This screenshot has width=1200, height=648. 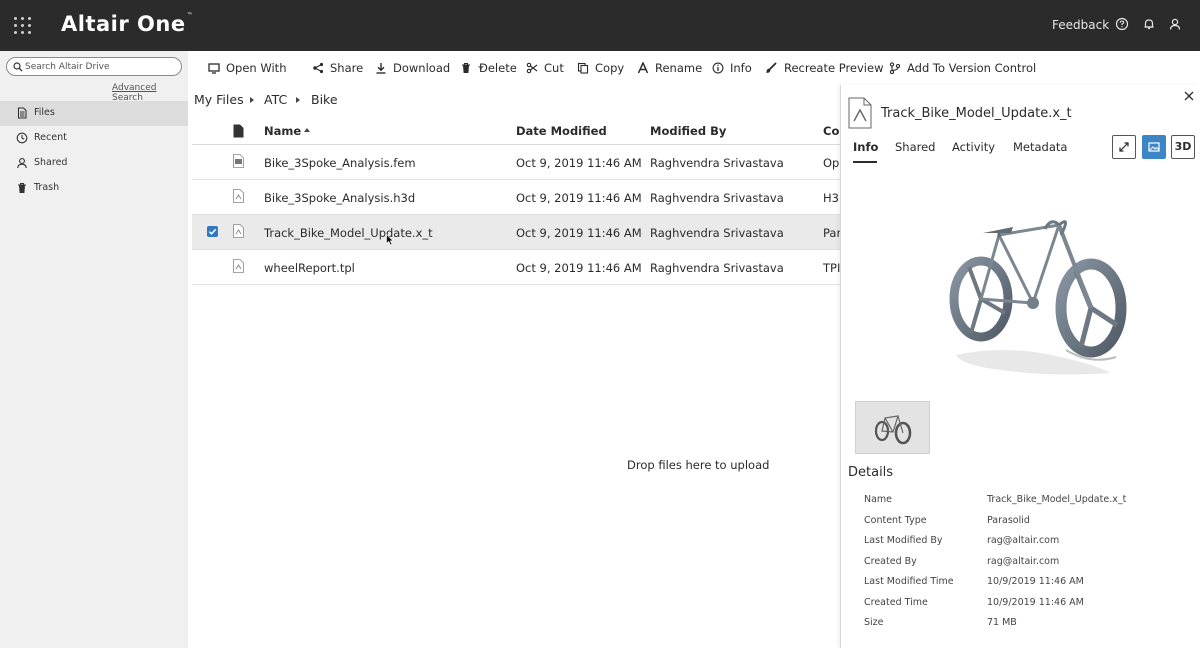 I want to click on detail-label: Name, so click(x=878, y=499).